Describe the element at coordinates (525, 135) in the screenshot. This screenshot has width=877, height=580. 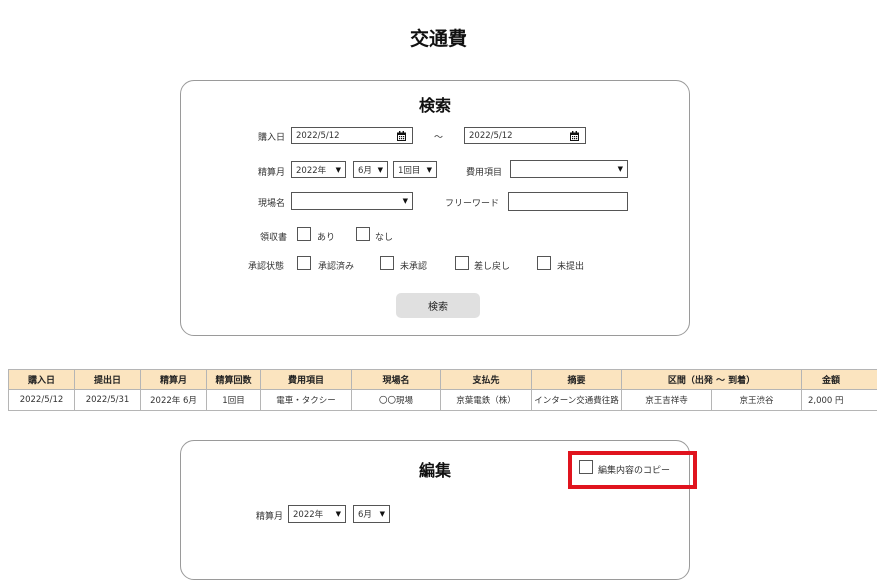
I see `purchase-date-to-input: 2022/5/12` at that location.